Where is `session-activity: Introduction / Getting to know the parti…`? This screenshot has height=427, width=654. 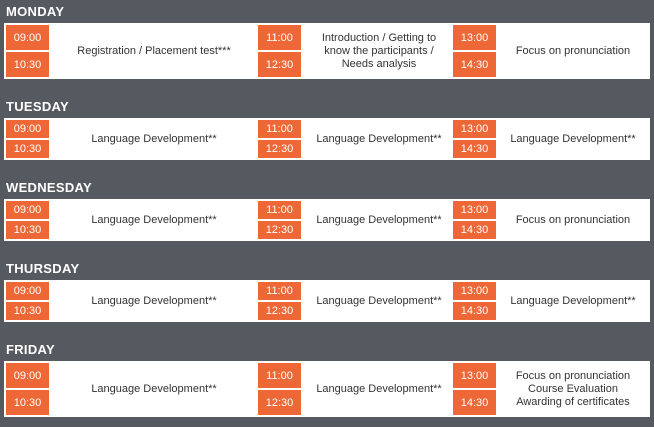 session-activity: Introduction / Getting to know the parti… is located at coordinates (379, 50).